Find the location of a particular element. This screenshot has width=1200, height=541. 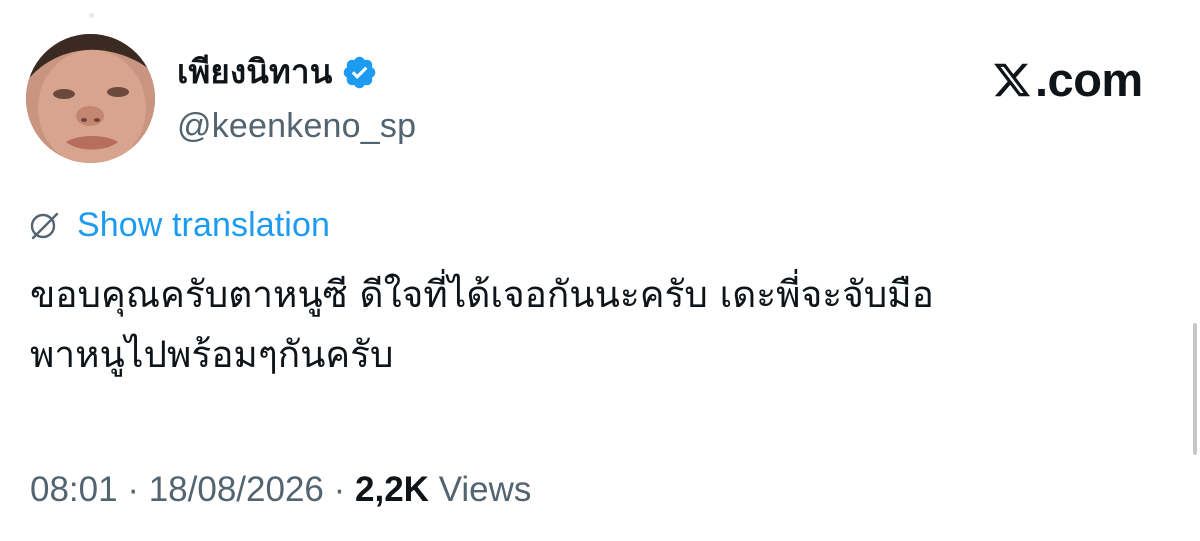

show-translation-label: Show translation is located at coordinates (203, 225).